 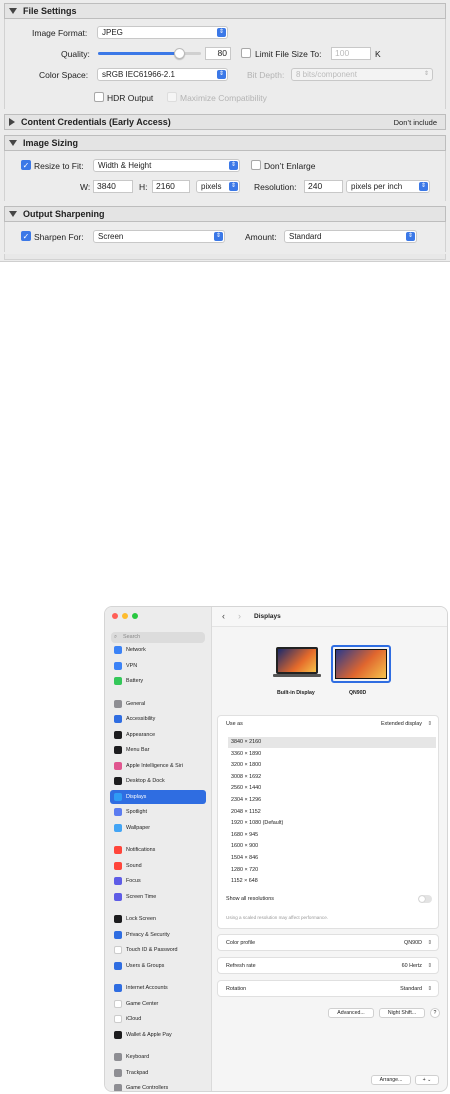 What do you see at coordinates (328, 988) in the screenshot?
I see `rotation-row: Rotation Standard ⇕` at bounding box center [328, 988].